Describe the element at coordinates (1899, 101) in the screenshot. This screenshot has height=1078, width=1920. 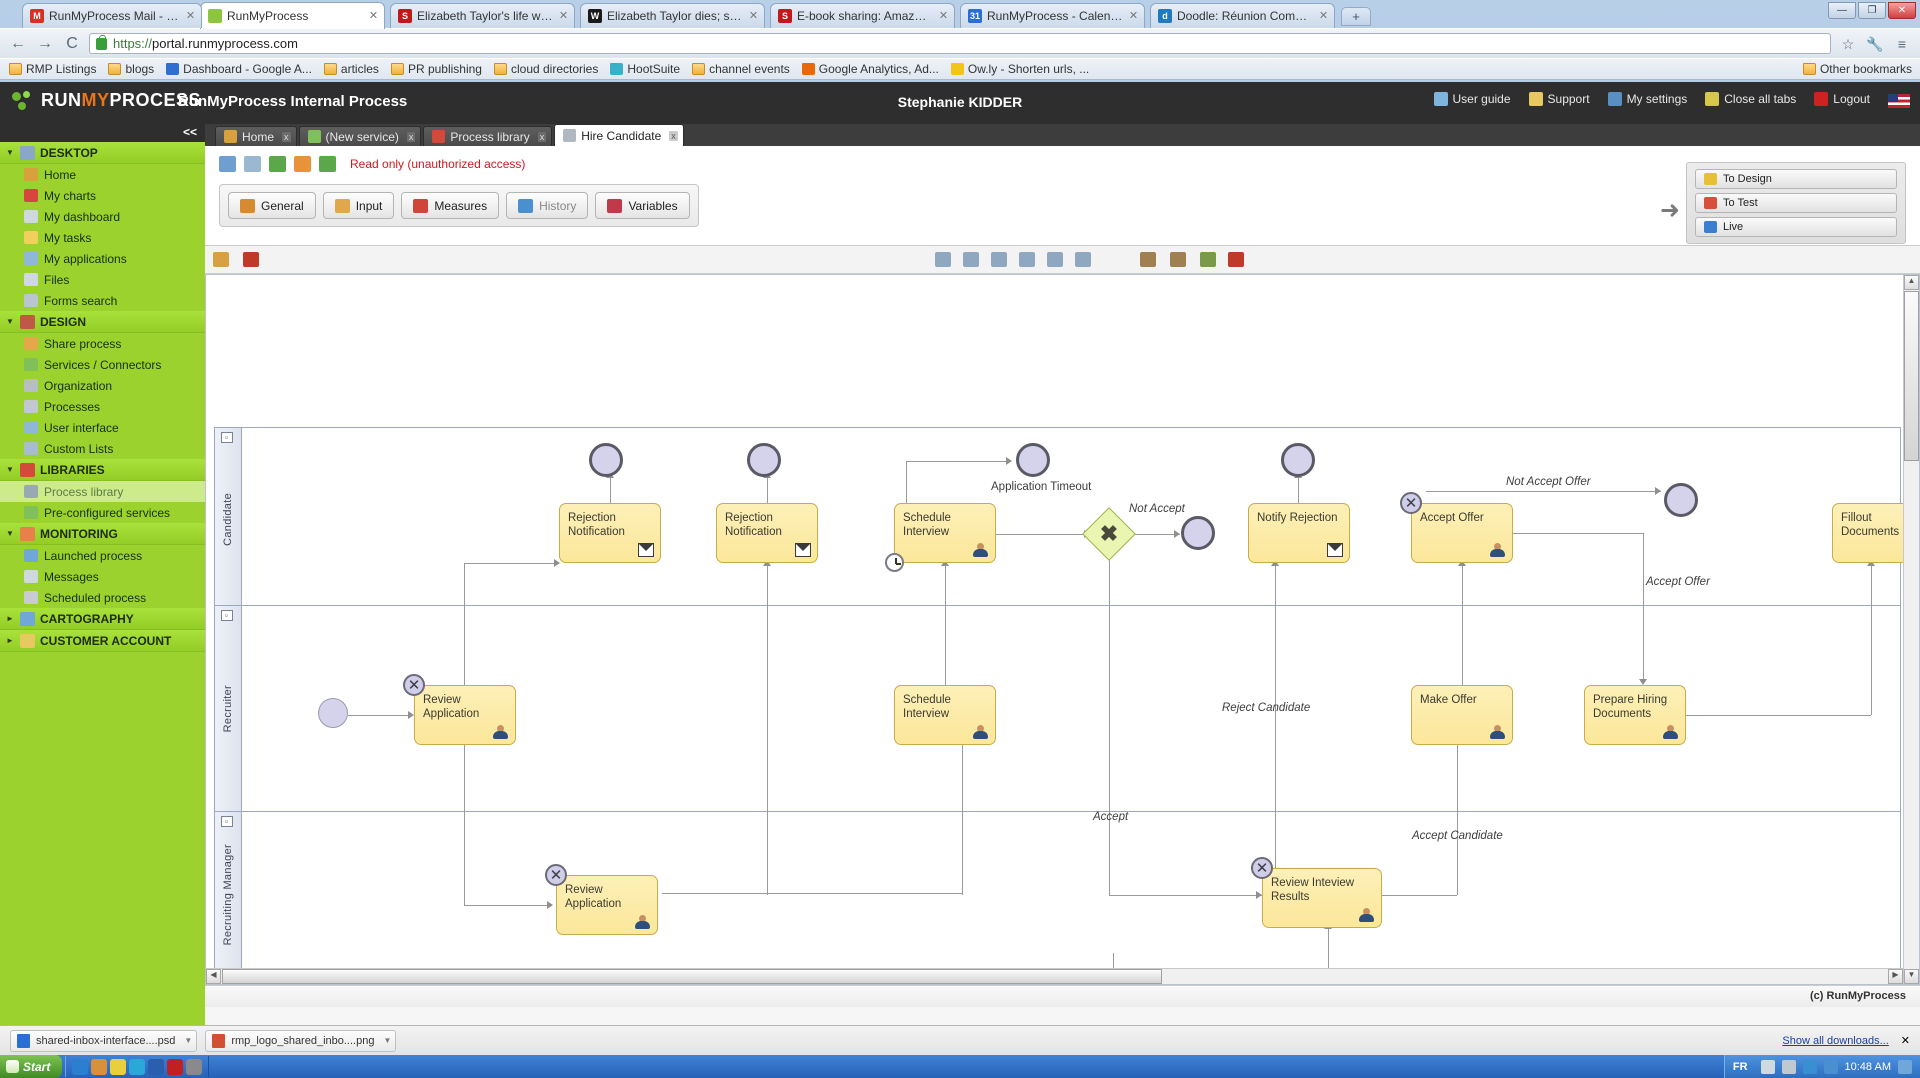
I see `us-flag-icon` at that location.